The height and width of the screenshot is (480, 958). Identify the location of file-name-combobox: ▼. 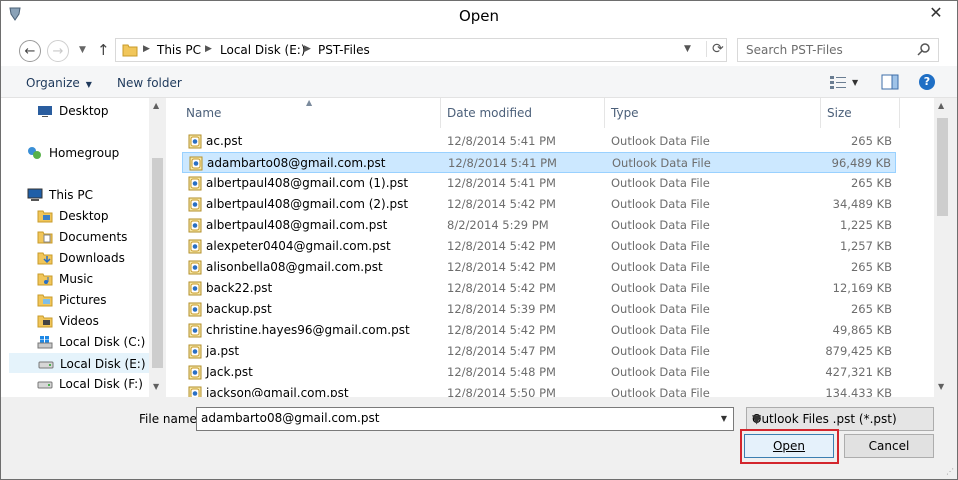
(465, 419).